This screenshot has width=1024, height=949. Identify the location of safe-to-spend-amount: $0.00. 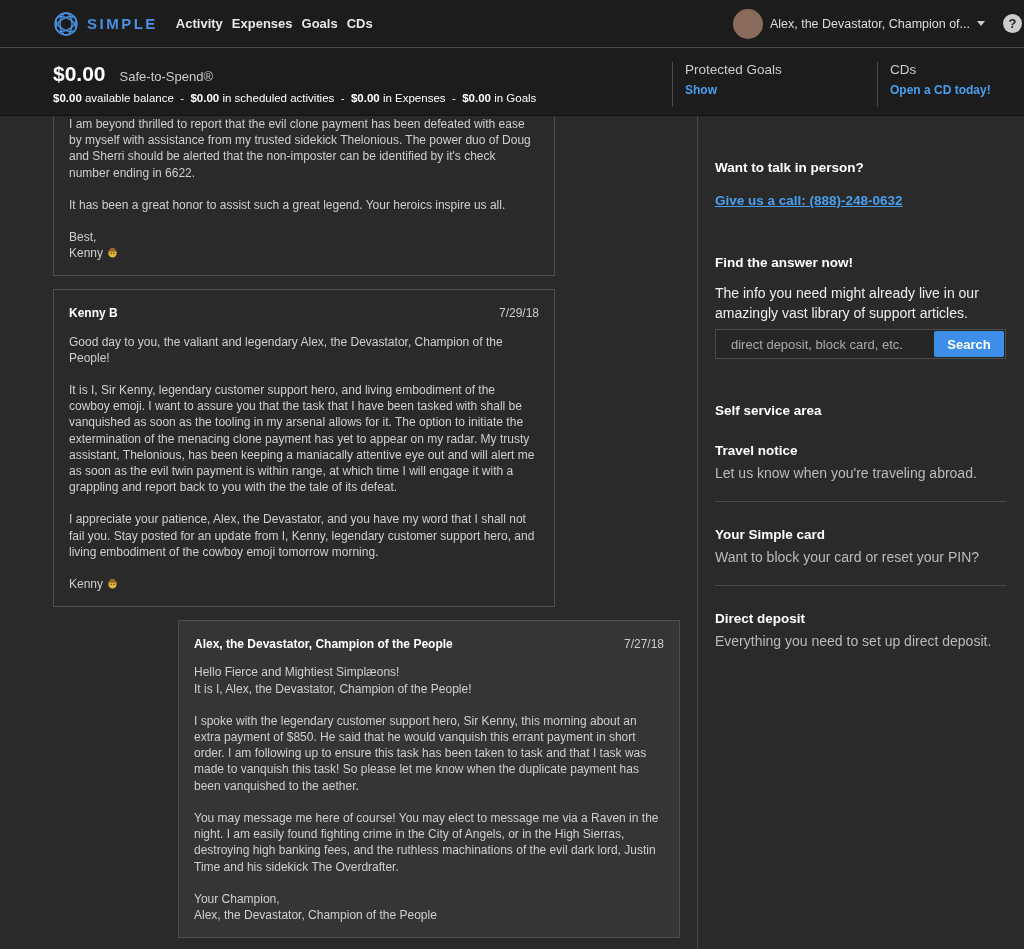
(79, 74).